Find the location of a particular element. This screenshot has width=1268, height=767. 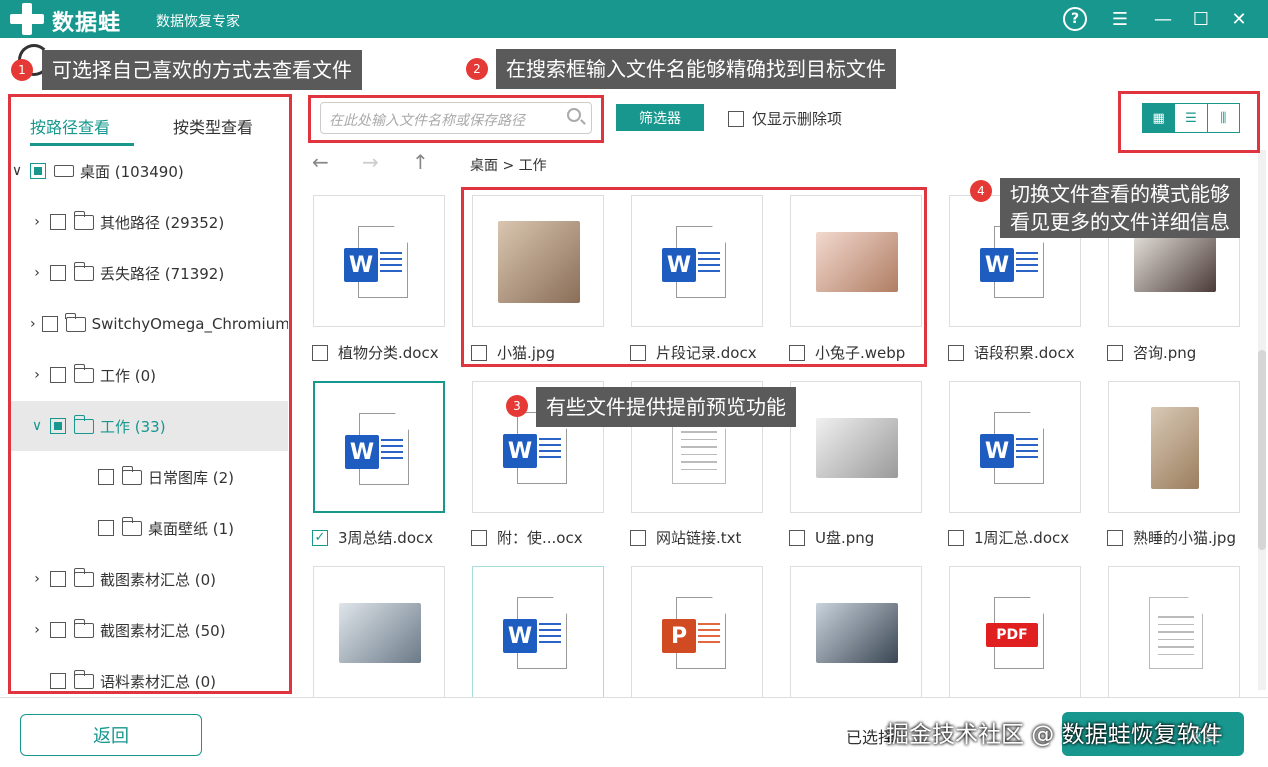

search-box: 在此处输入文件名称或保存路径 is located at coordinates (456, 118).